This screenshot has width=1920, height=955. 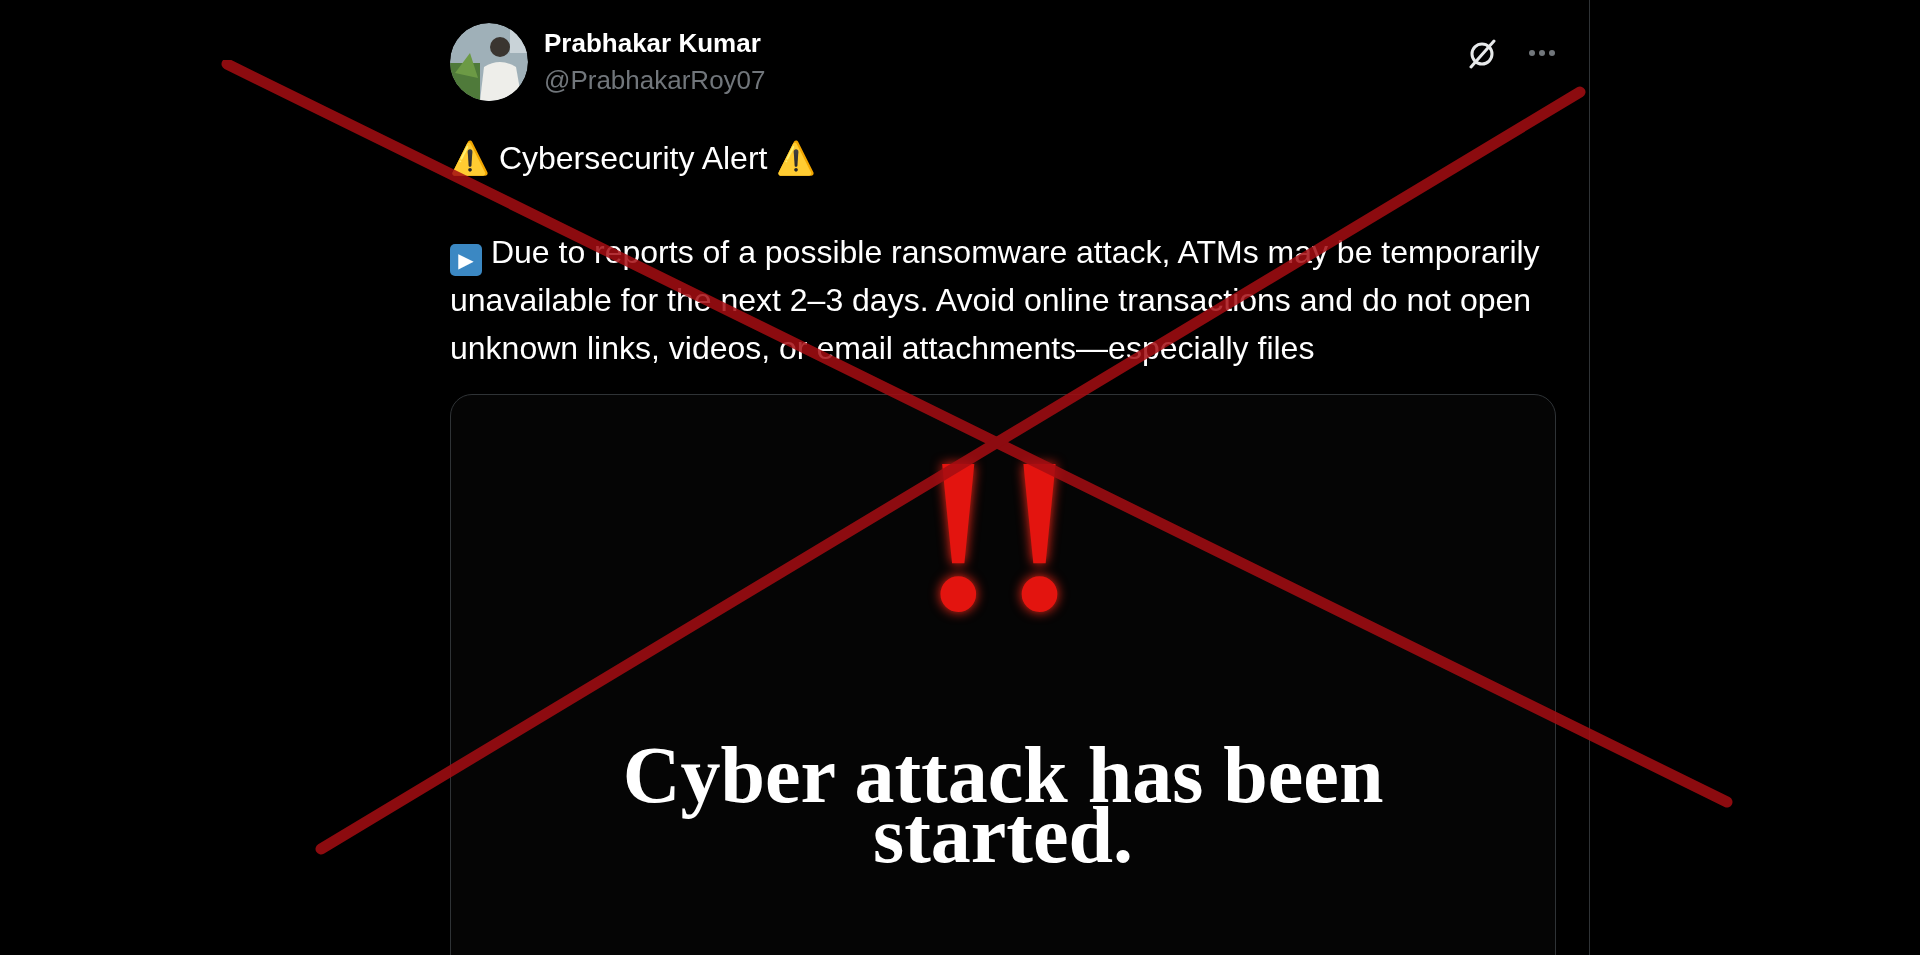 I want to click on author-handle: @PrabhakarRoy07, so click(x=655, y=80).